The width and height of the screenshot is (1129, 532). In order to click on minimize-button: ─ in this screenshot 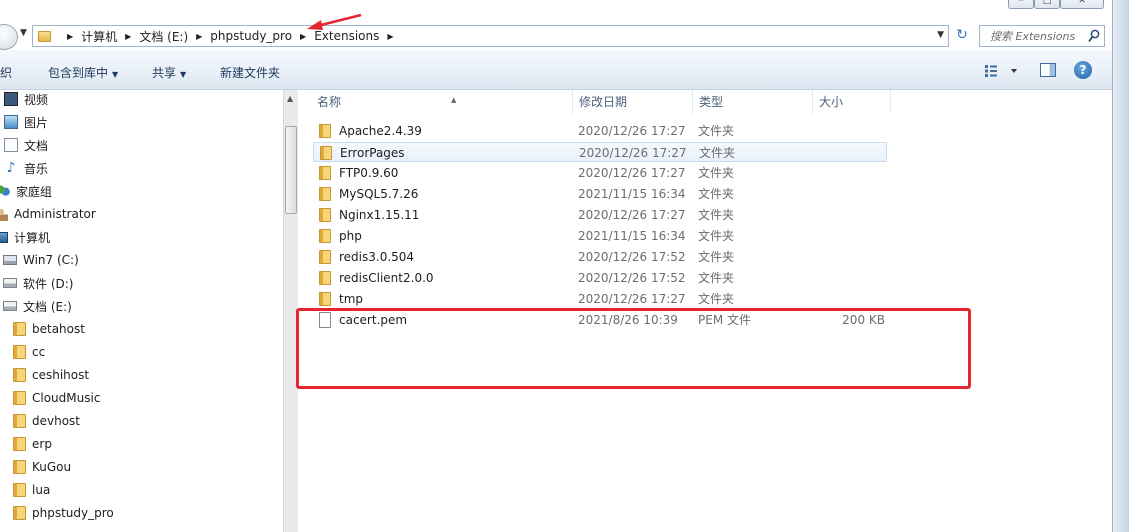, I will do `click(1021, 4)`.